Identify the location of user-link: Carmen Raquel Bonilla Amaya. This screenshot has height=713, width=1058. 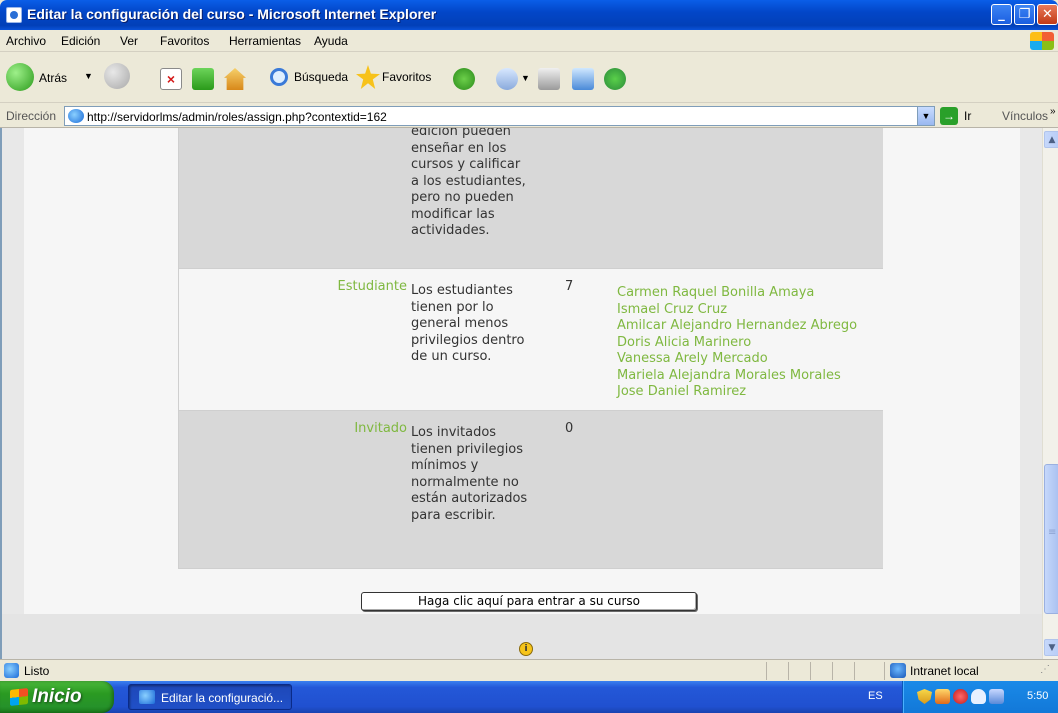
(737, 293).